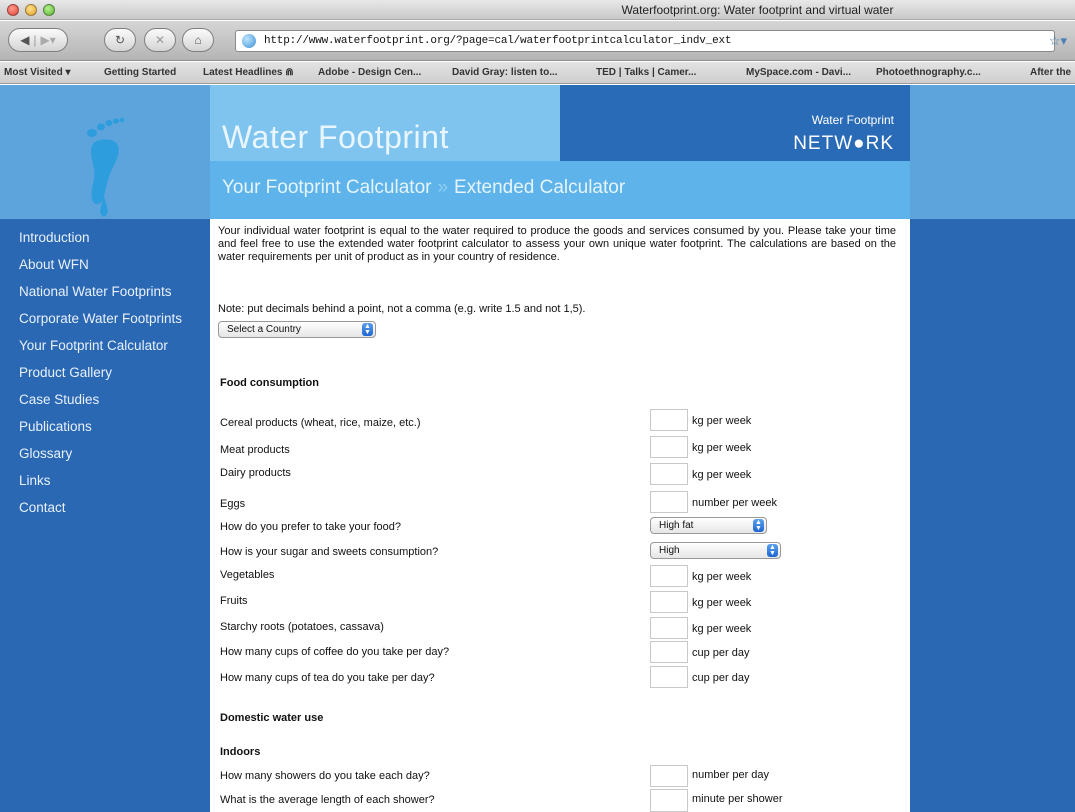  What do you see at coordinates (669, 447) in the screenshot?
I see `meat-input` at bounding box center [669, 447].